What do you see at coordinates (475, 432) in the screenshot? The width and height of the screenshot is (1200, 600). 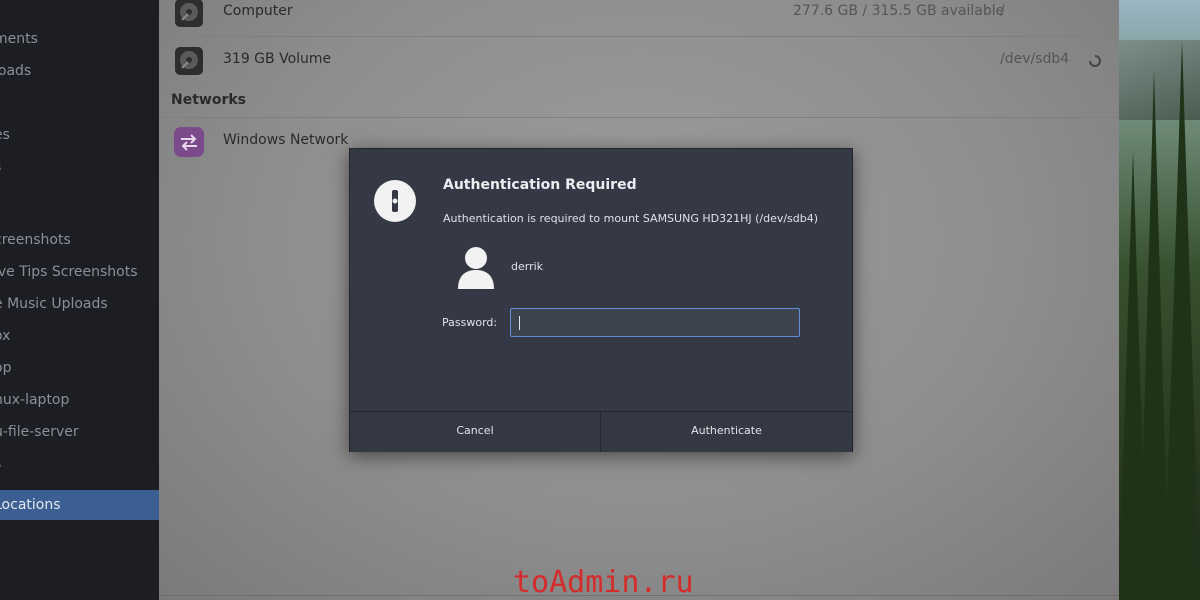 I see `cancel-button: Cancel` at bounding box center [475, 432].